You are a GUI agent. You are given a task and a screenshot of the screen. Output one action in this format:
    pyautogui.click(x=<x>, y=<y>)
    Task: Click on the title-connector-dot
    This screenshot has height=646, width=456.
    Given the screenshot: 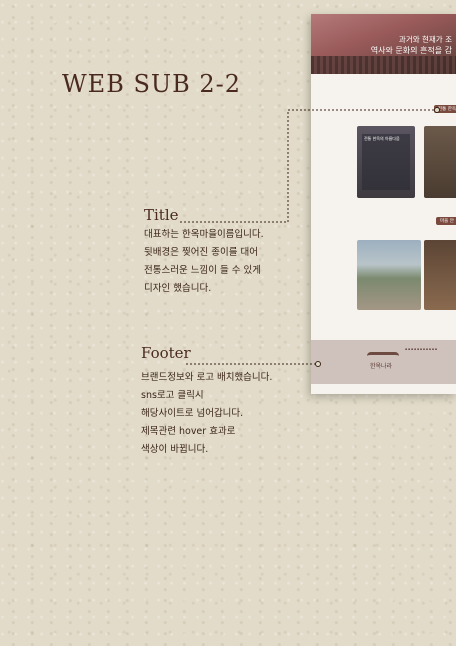 What is the action you would take?
    pyautogui.click(x=437, y=110)
    